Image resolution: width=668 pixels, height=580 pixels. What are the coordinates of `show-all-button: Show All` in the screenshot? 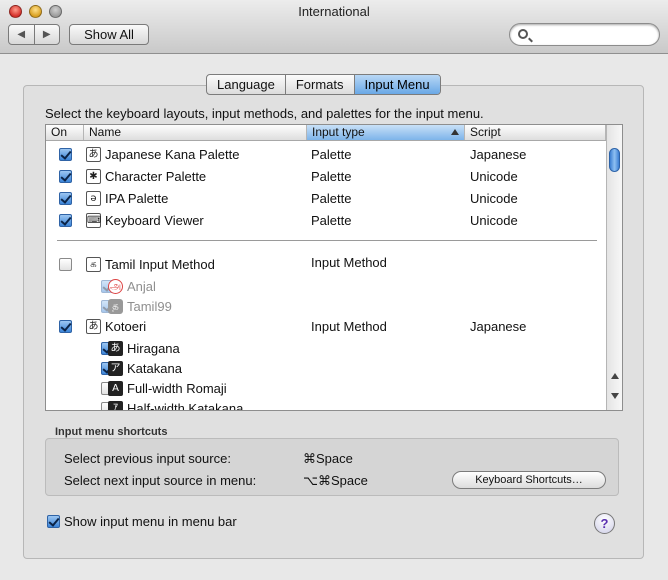 It's located at (109, 34).